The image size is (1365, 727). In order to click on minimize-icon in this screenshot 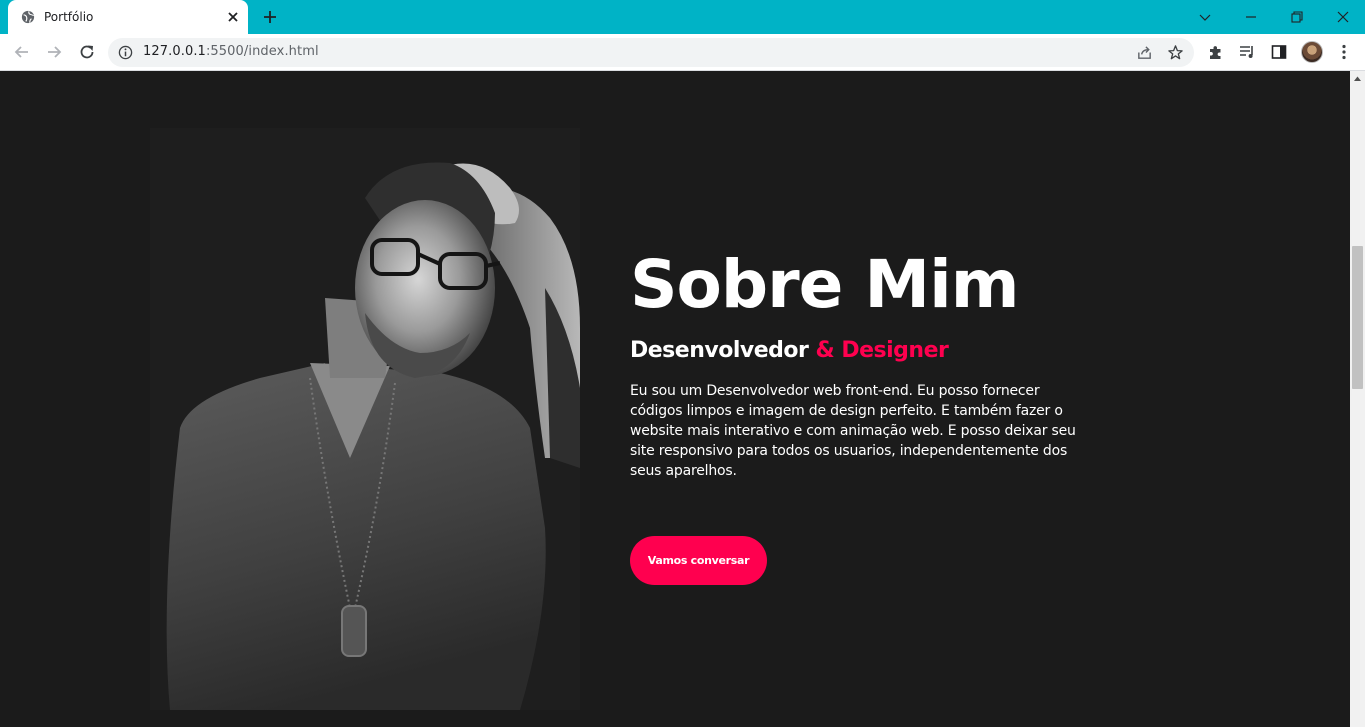, I will do `click(1251, 17)`.